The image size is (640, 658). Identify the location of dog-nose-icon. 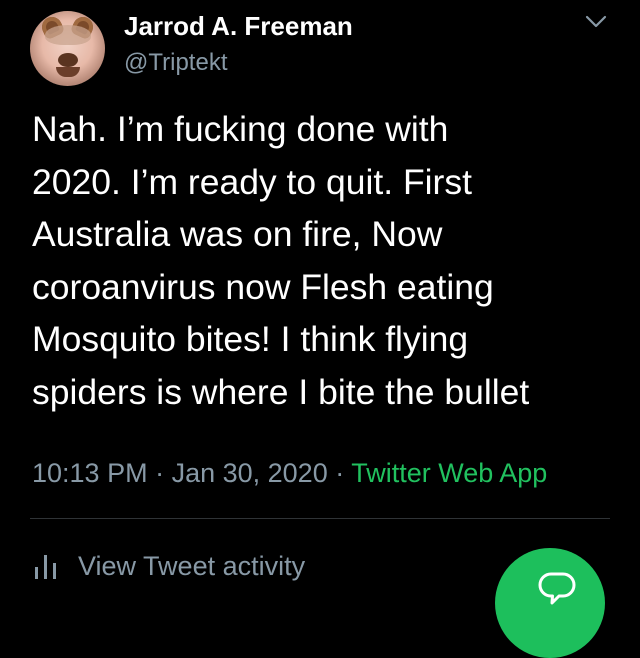
(68, 60).